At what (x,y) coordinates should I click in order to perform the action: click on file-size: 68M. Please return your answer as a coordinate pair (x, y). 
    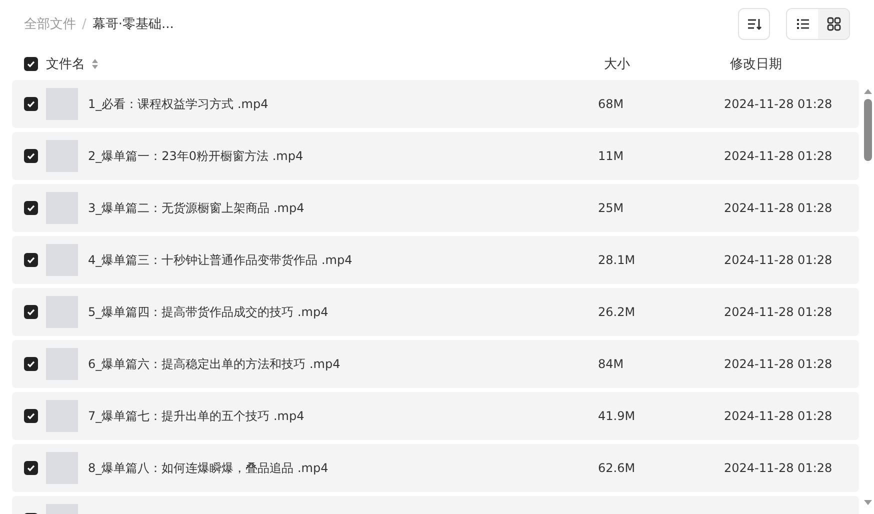
    Looking at the image, I should click on (611, 104).